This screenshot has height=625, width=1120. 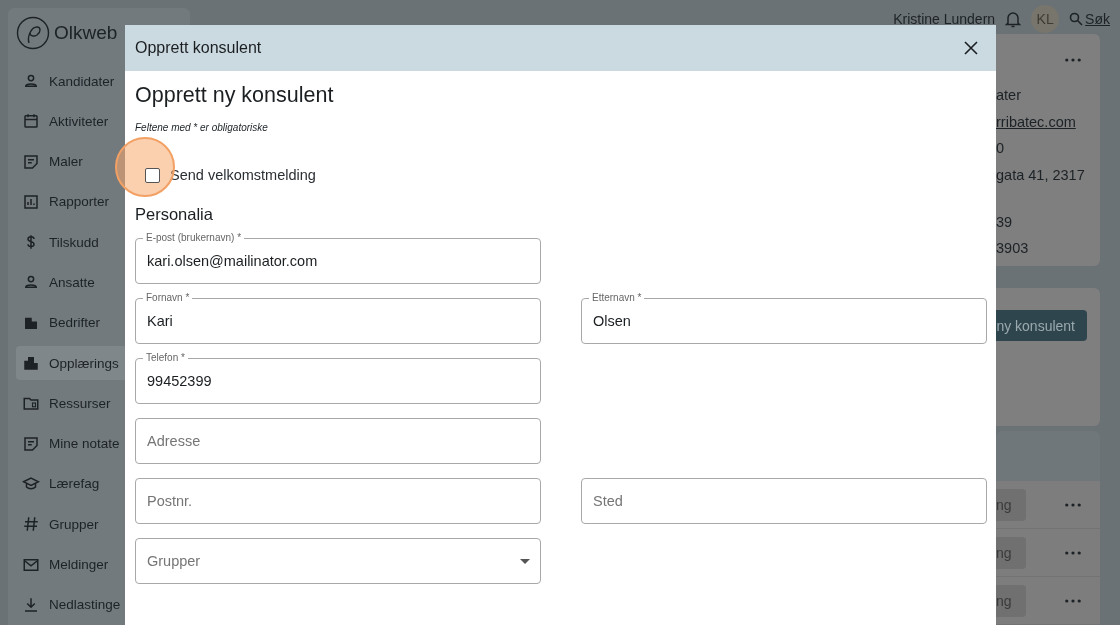 I want to click on field-label: Telefon *, so click(x=165, y=358).